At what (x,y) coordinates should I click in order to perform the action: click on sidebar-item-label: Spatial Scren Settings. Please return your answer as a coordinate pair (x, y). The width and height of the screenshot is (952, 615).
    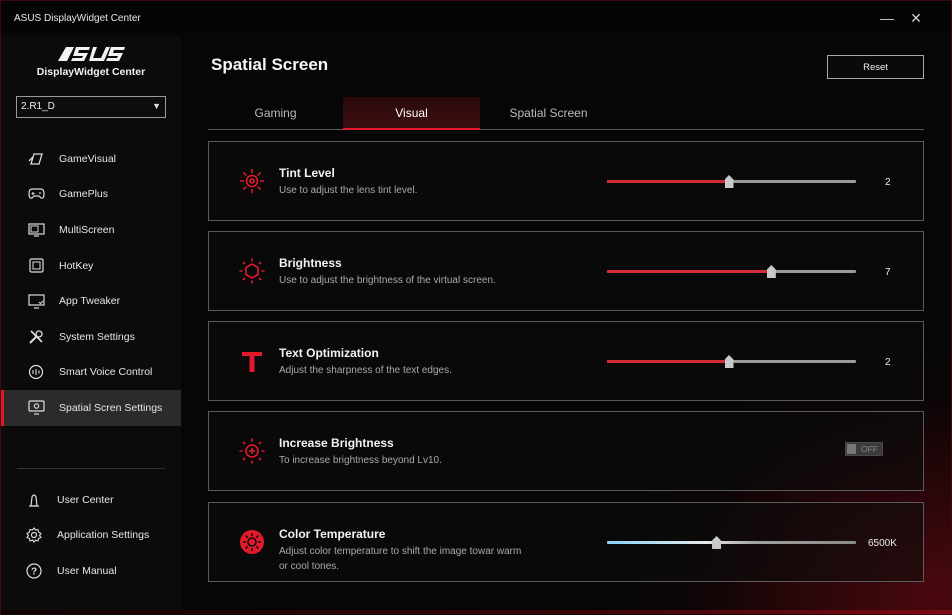
    Looking at the image, I should click on (111, 407).